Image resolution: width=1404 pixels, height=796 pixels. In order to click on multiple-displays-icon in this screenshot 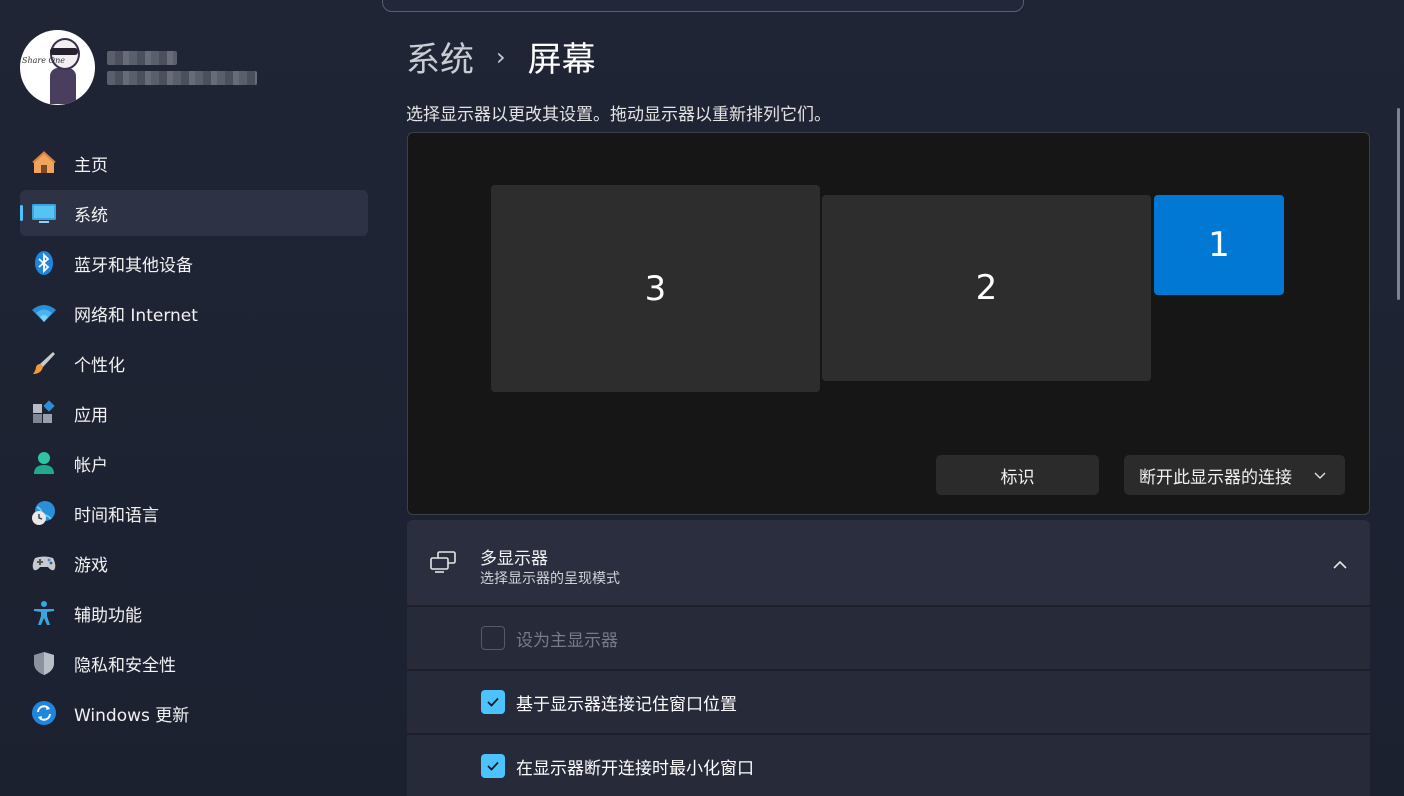, I will do `click(443, 564)`.